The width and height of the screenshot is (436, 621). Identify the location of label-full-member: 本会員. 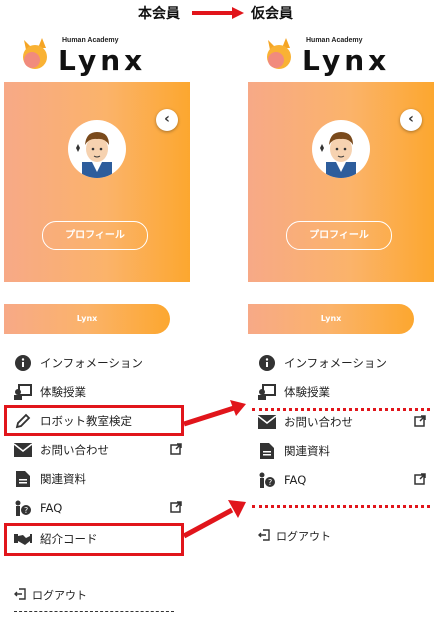
(159, 14).